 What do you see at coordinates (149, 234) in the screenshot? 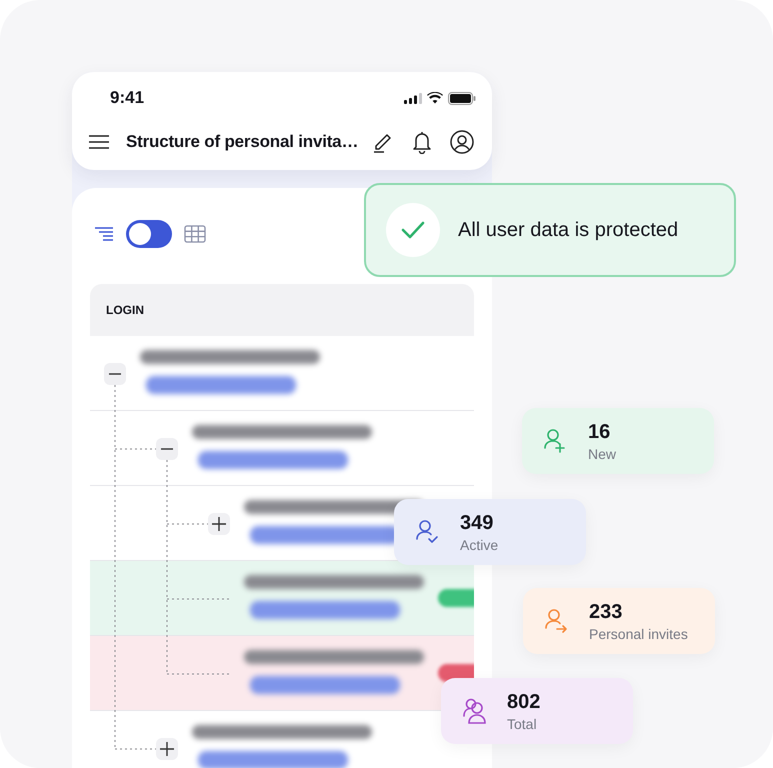
I see `view-switch` at bounding box center [149, 234].